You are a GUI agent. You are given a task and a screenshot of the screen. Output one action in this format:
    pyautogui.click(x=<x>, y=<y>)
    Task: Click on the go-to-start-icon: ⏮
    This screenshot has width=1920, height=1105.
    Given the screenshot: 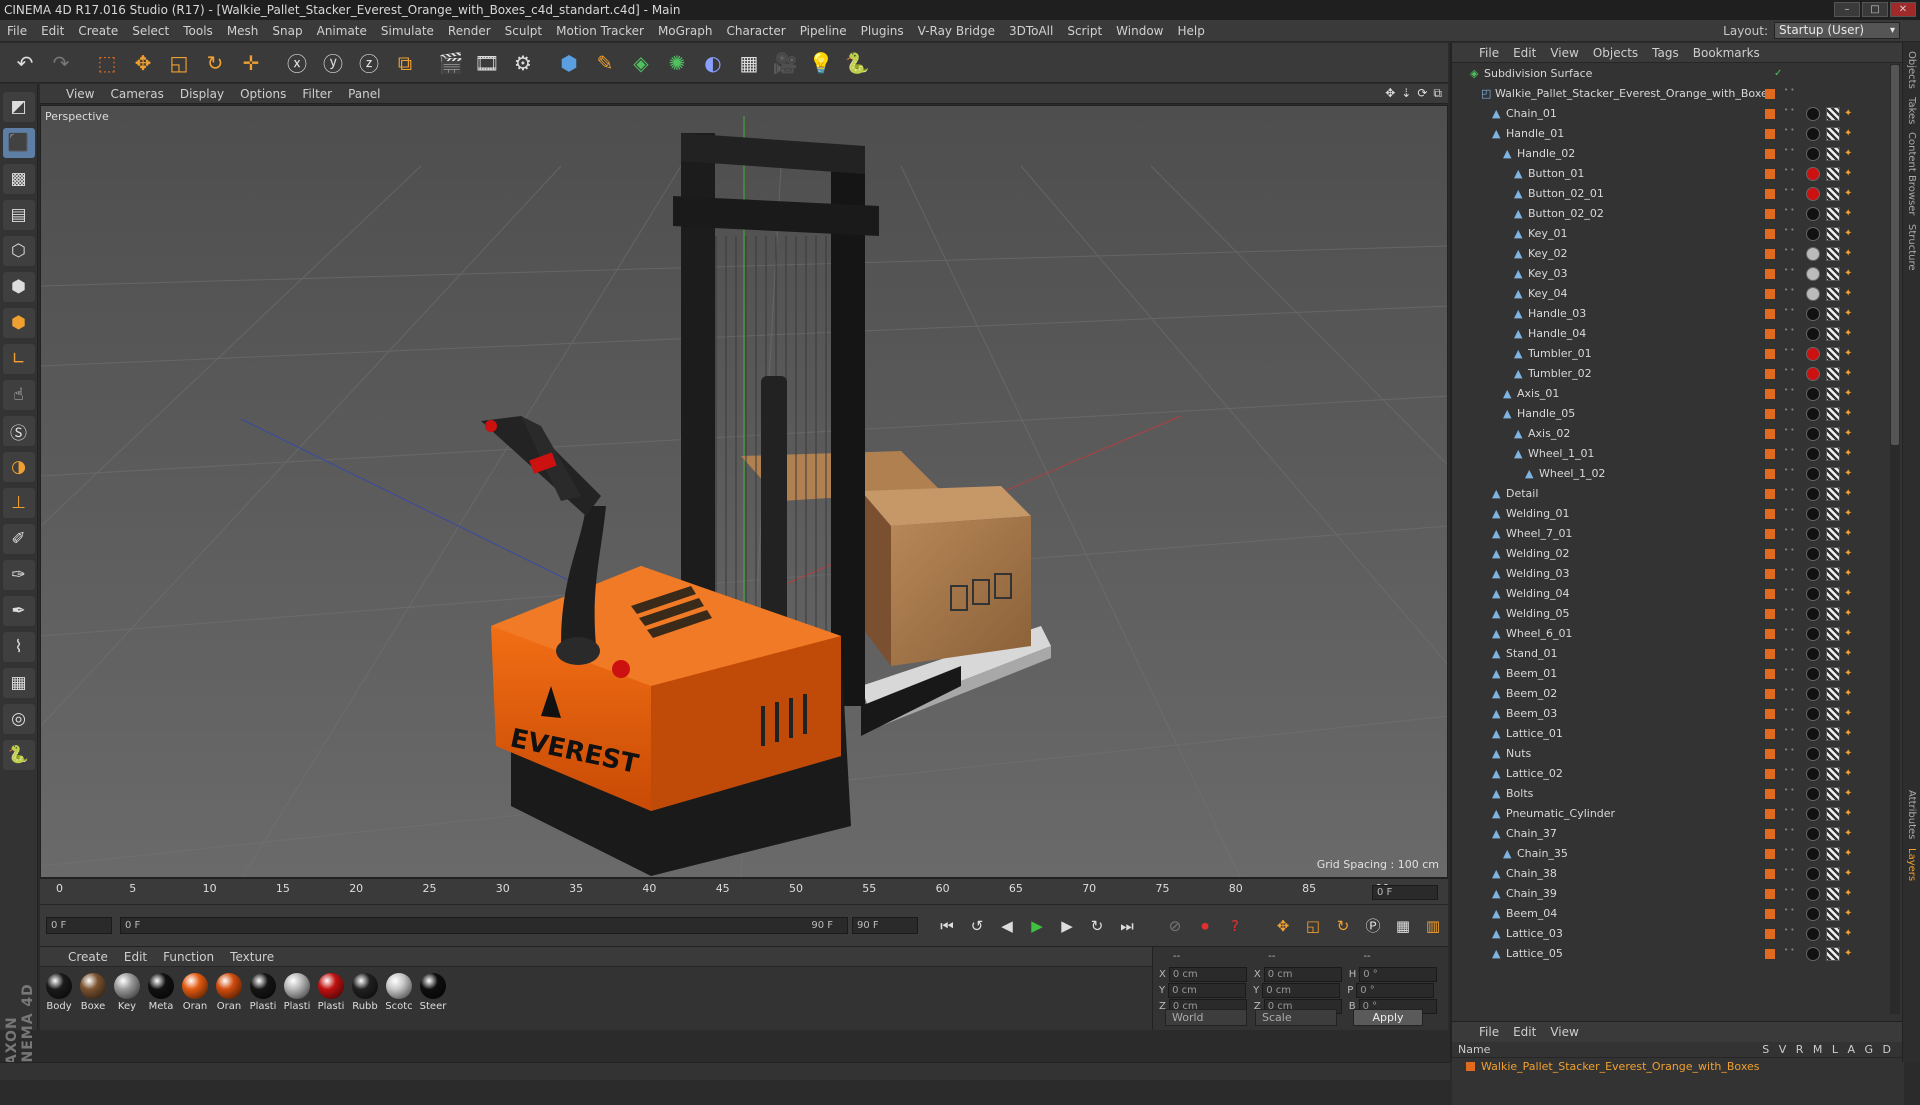 What is the action you would take?
    pyautogui.click(x=947, y=926)
    